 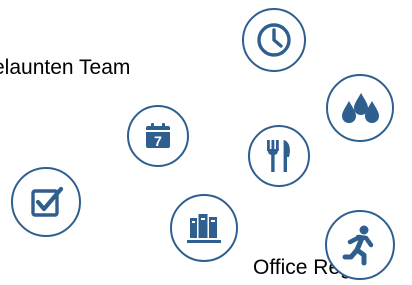 I want to click on books-icon-circle, so click(x=204, y=228).